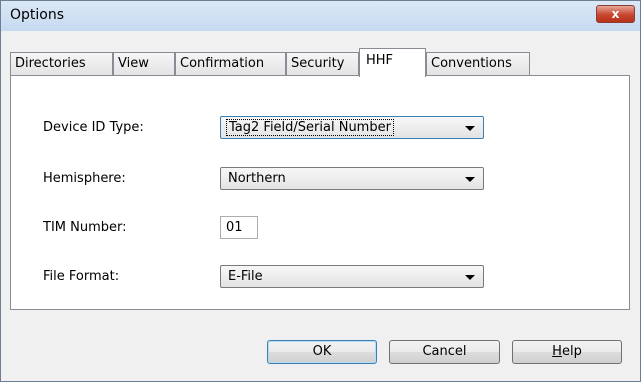 The width and height of the screenshot is (641, 382). I want to click on tim-number-label: TIM Number:, so click(85, 227).